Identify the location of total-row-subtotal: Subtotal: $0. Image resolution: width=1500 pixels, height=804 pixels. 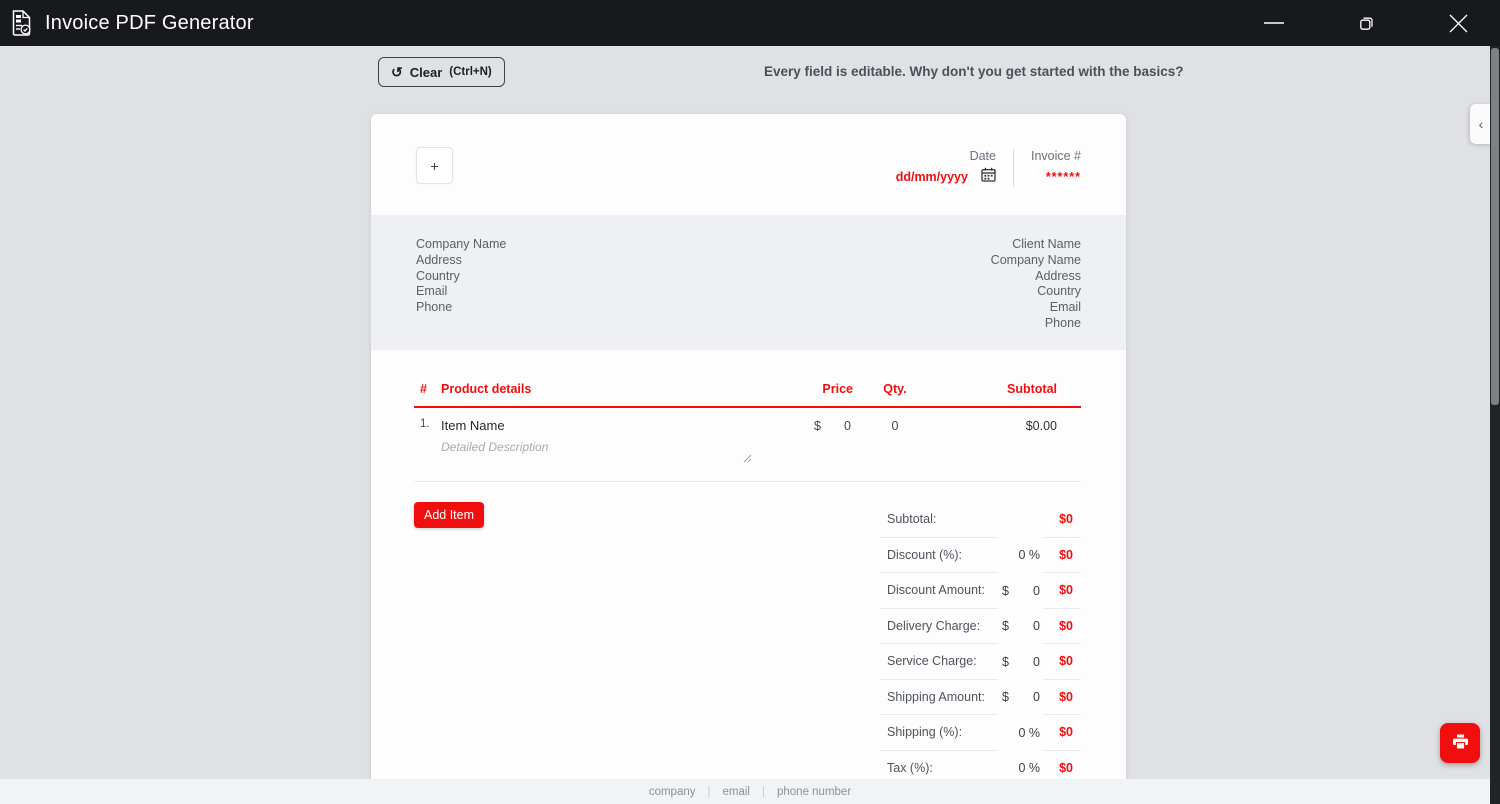
(980, 520).